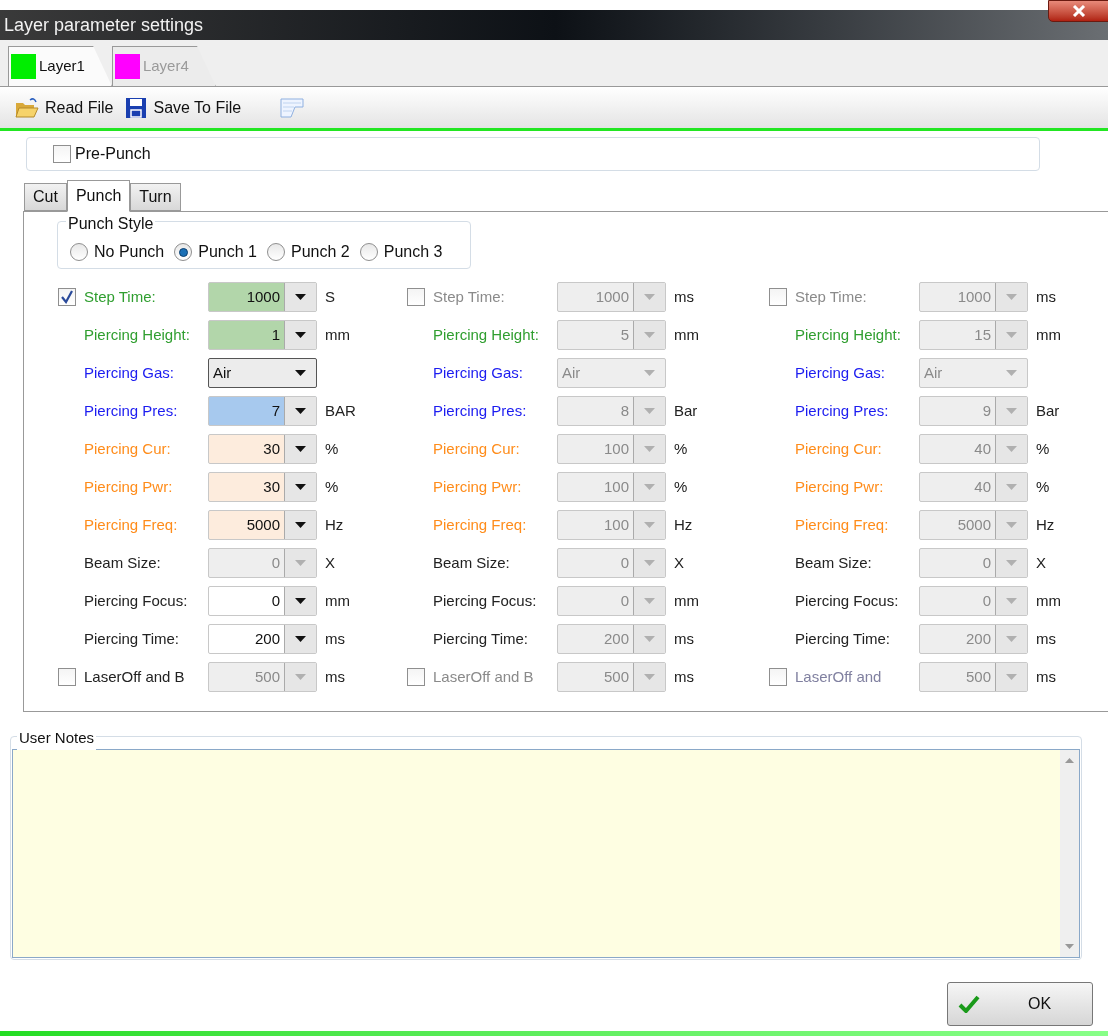  What do you see at coordinates (413, 252) in the screenshot?
I see `radio-label: Punch 3` at bounding box center [413, 252].